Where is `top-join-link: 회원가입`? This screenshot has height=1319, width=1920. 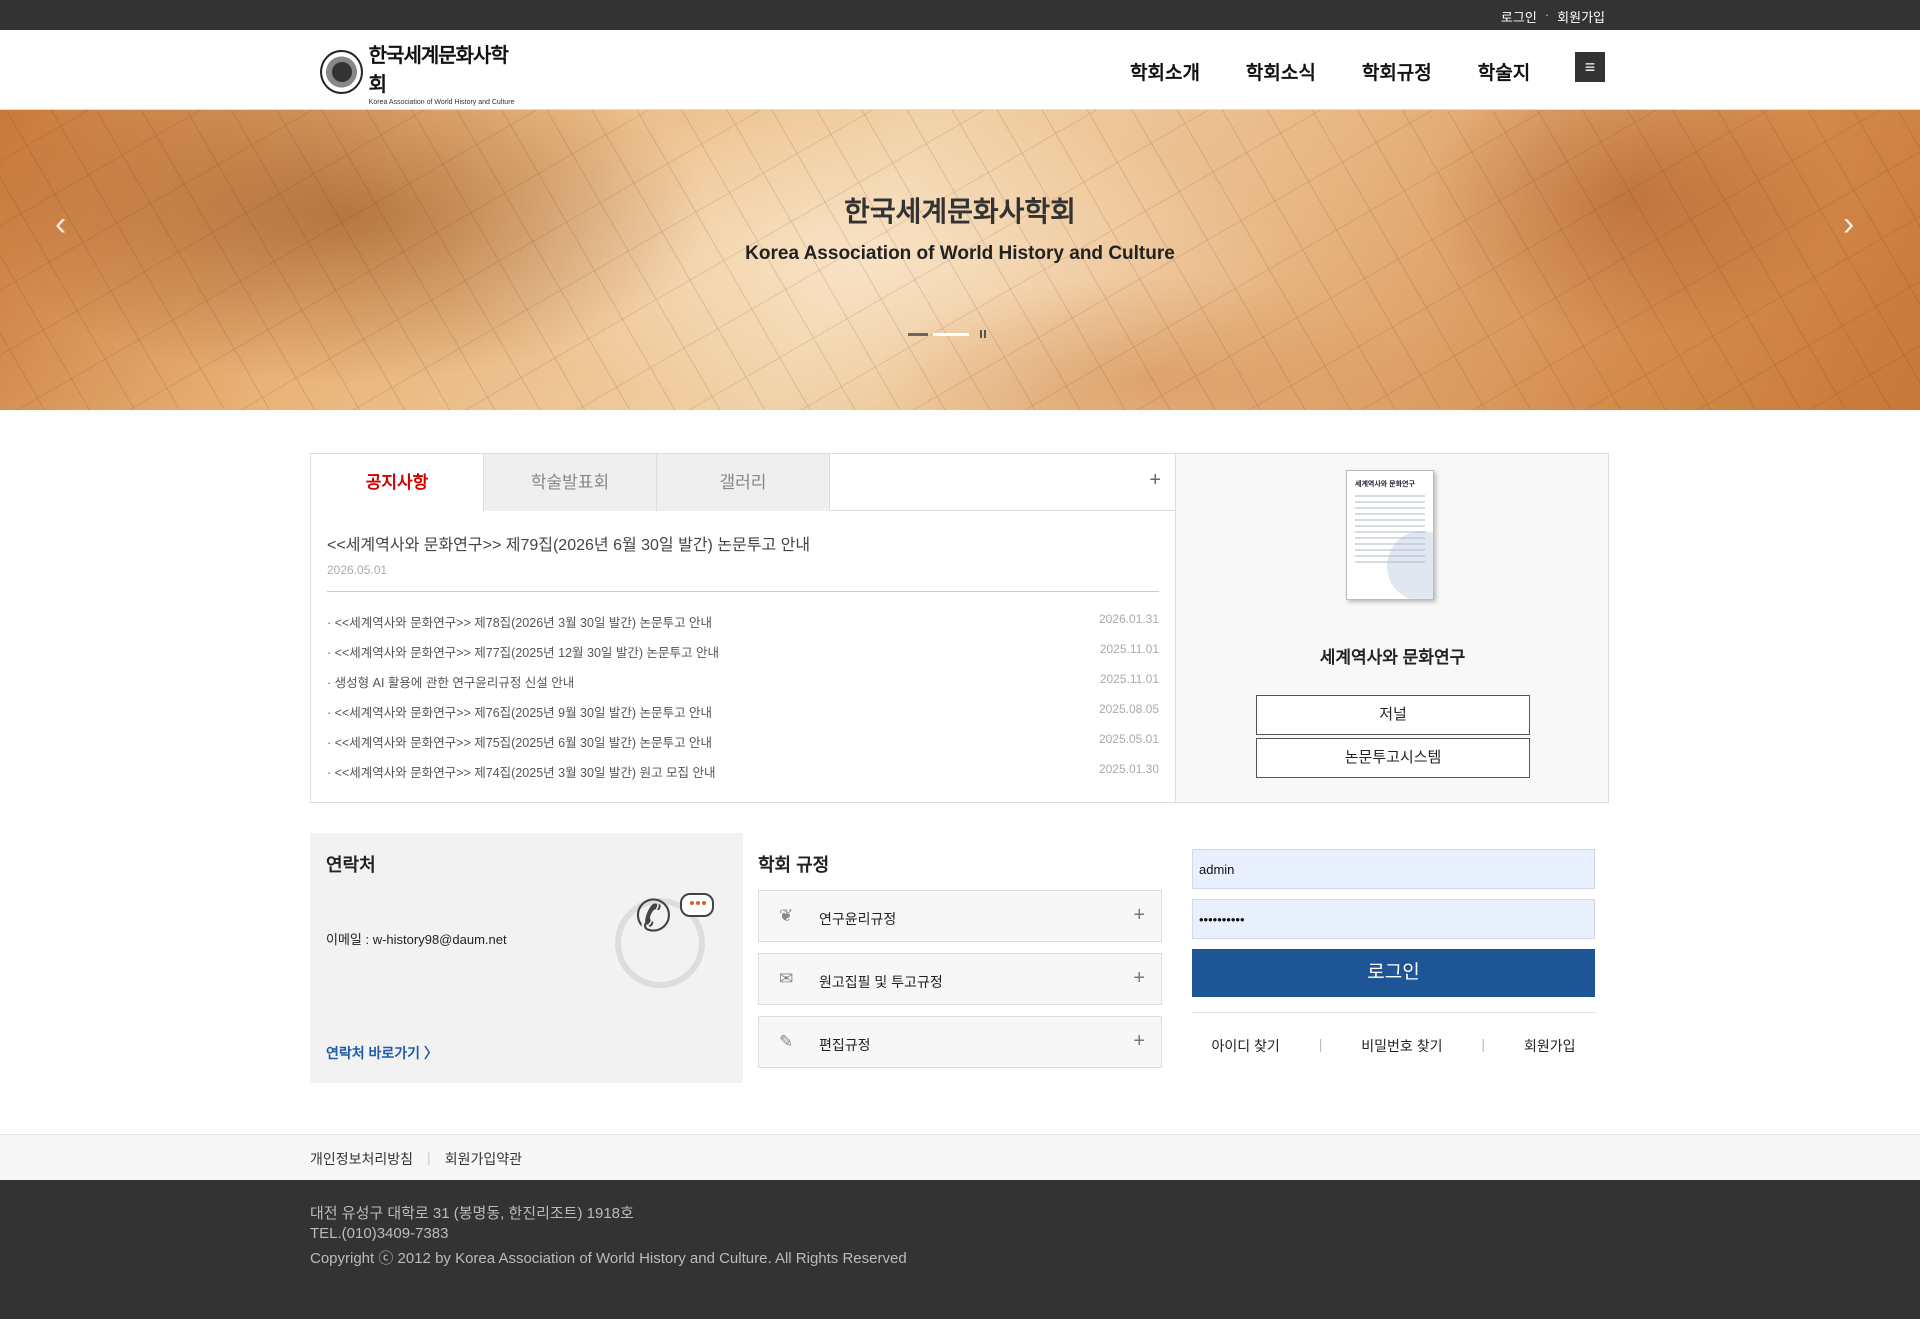 top-join-link: 회원가입 is located at coordinates (1581, 16).